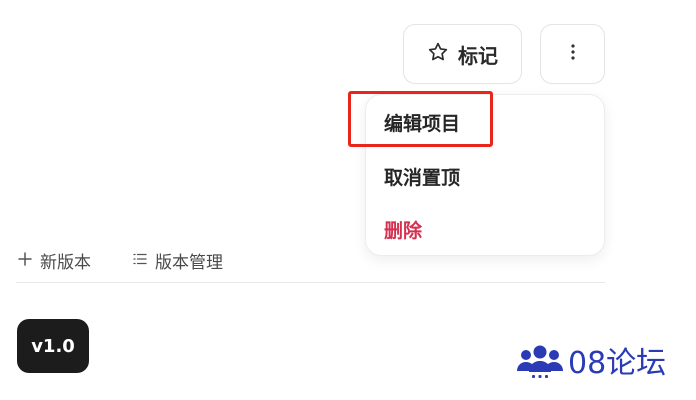  What do you see at coordinates (617, 363) in the screenshot?
I see `watermark-text: 08论坛` at bounding box center [617, 363].